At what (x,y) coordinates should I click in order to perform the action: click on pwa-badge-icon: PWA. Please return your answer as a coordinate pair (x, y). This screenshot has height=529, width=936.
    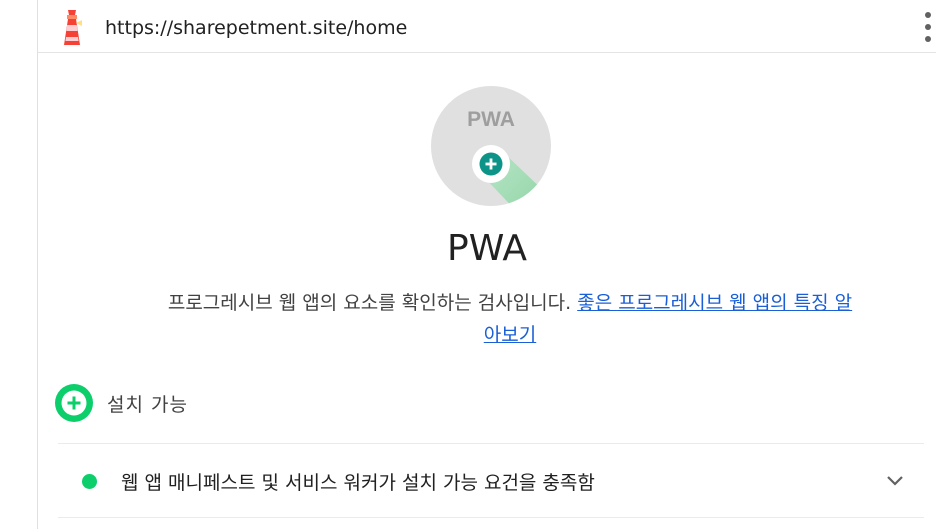
    Looking at the image, I should click on (491, 146).